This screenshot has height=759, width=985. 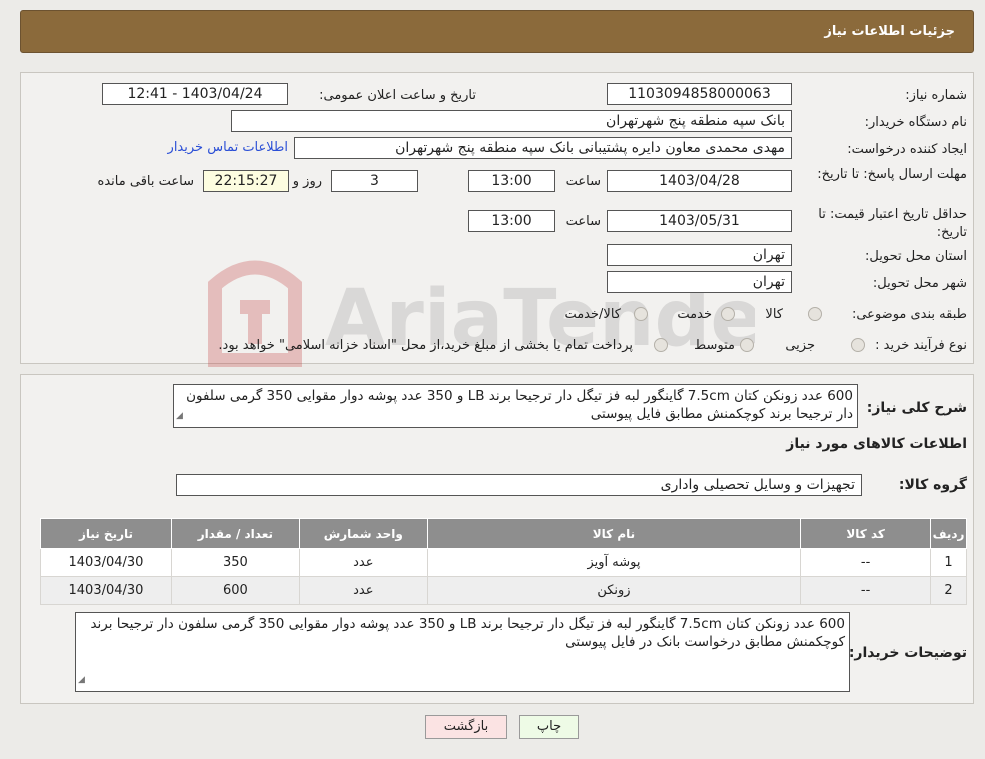 What do you see at coordinates (815, 314) in the screenshot?
I see `category-goods-radio` at bounding box center [815, 314].